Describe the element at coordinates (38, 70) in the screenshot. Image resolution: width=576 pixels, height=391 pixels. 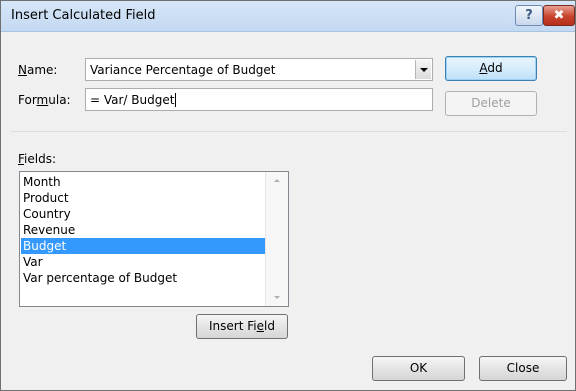
I see `name-label: Name:` at that location.